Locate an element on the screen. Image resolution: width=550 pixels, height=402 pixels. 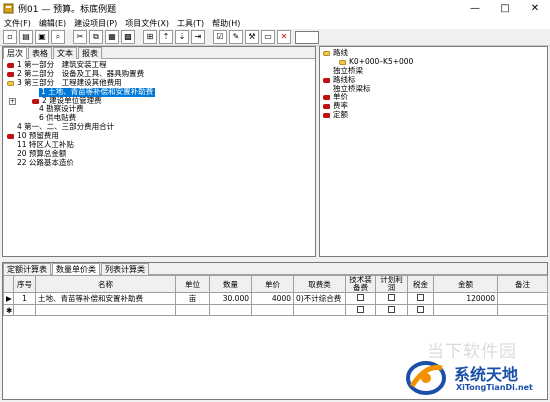
row-indicator-header is located at coordinates (8, 284).